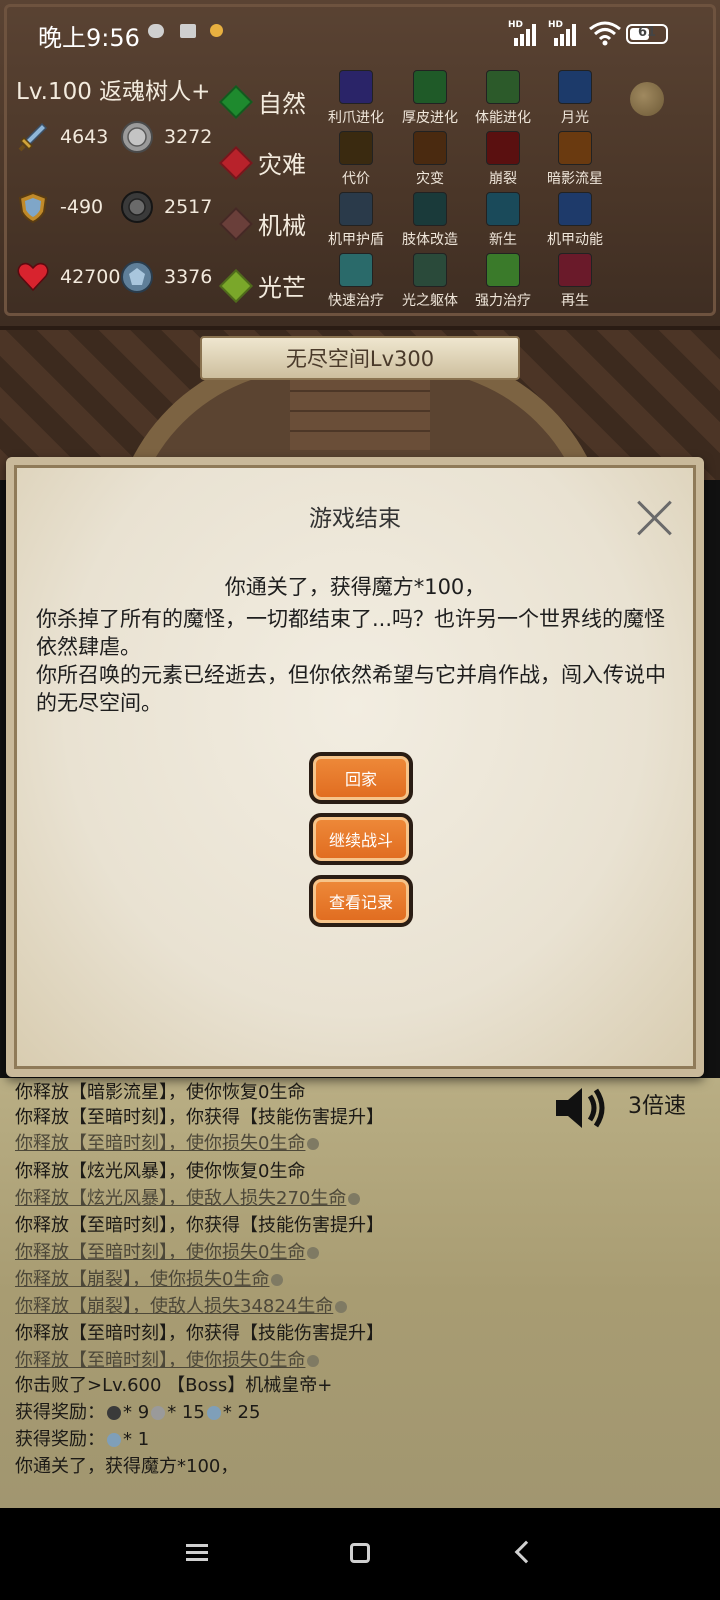 The height and width of the screenshot is (1600, 720). What do you see at coordinates (430, 148) in the screenshot?
I see `catastrophe-icon` at bounding box center [430, 148].